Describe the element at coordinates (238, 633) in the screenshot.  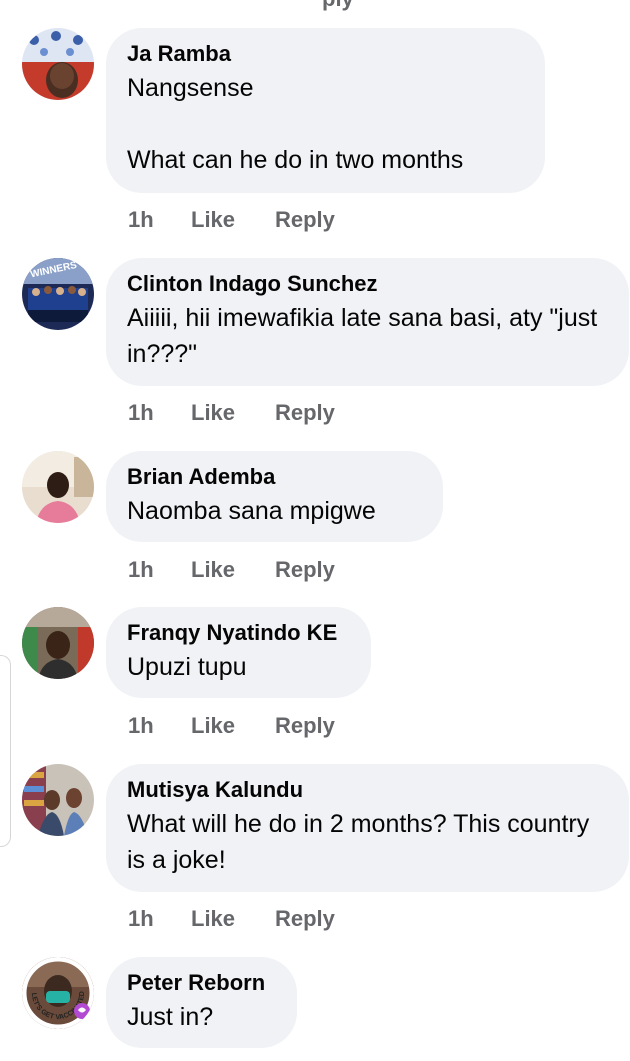
I see `comment-author: Franqy Nyatindo KE` at that location.